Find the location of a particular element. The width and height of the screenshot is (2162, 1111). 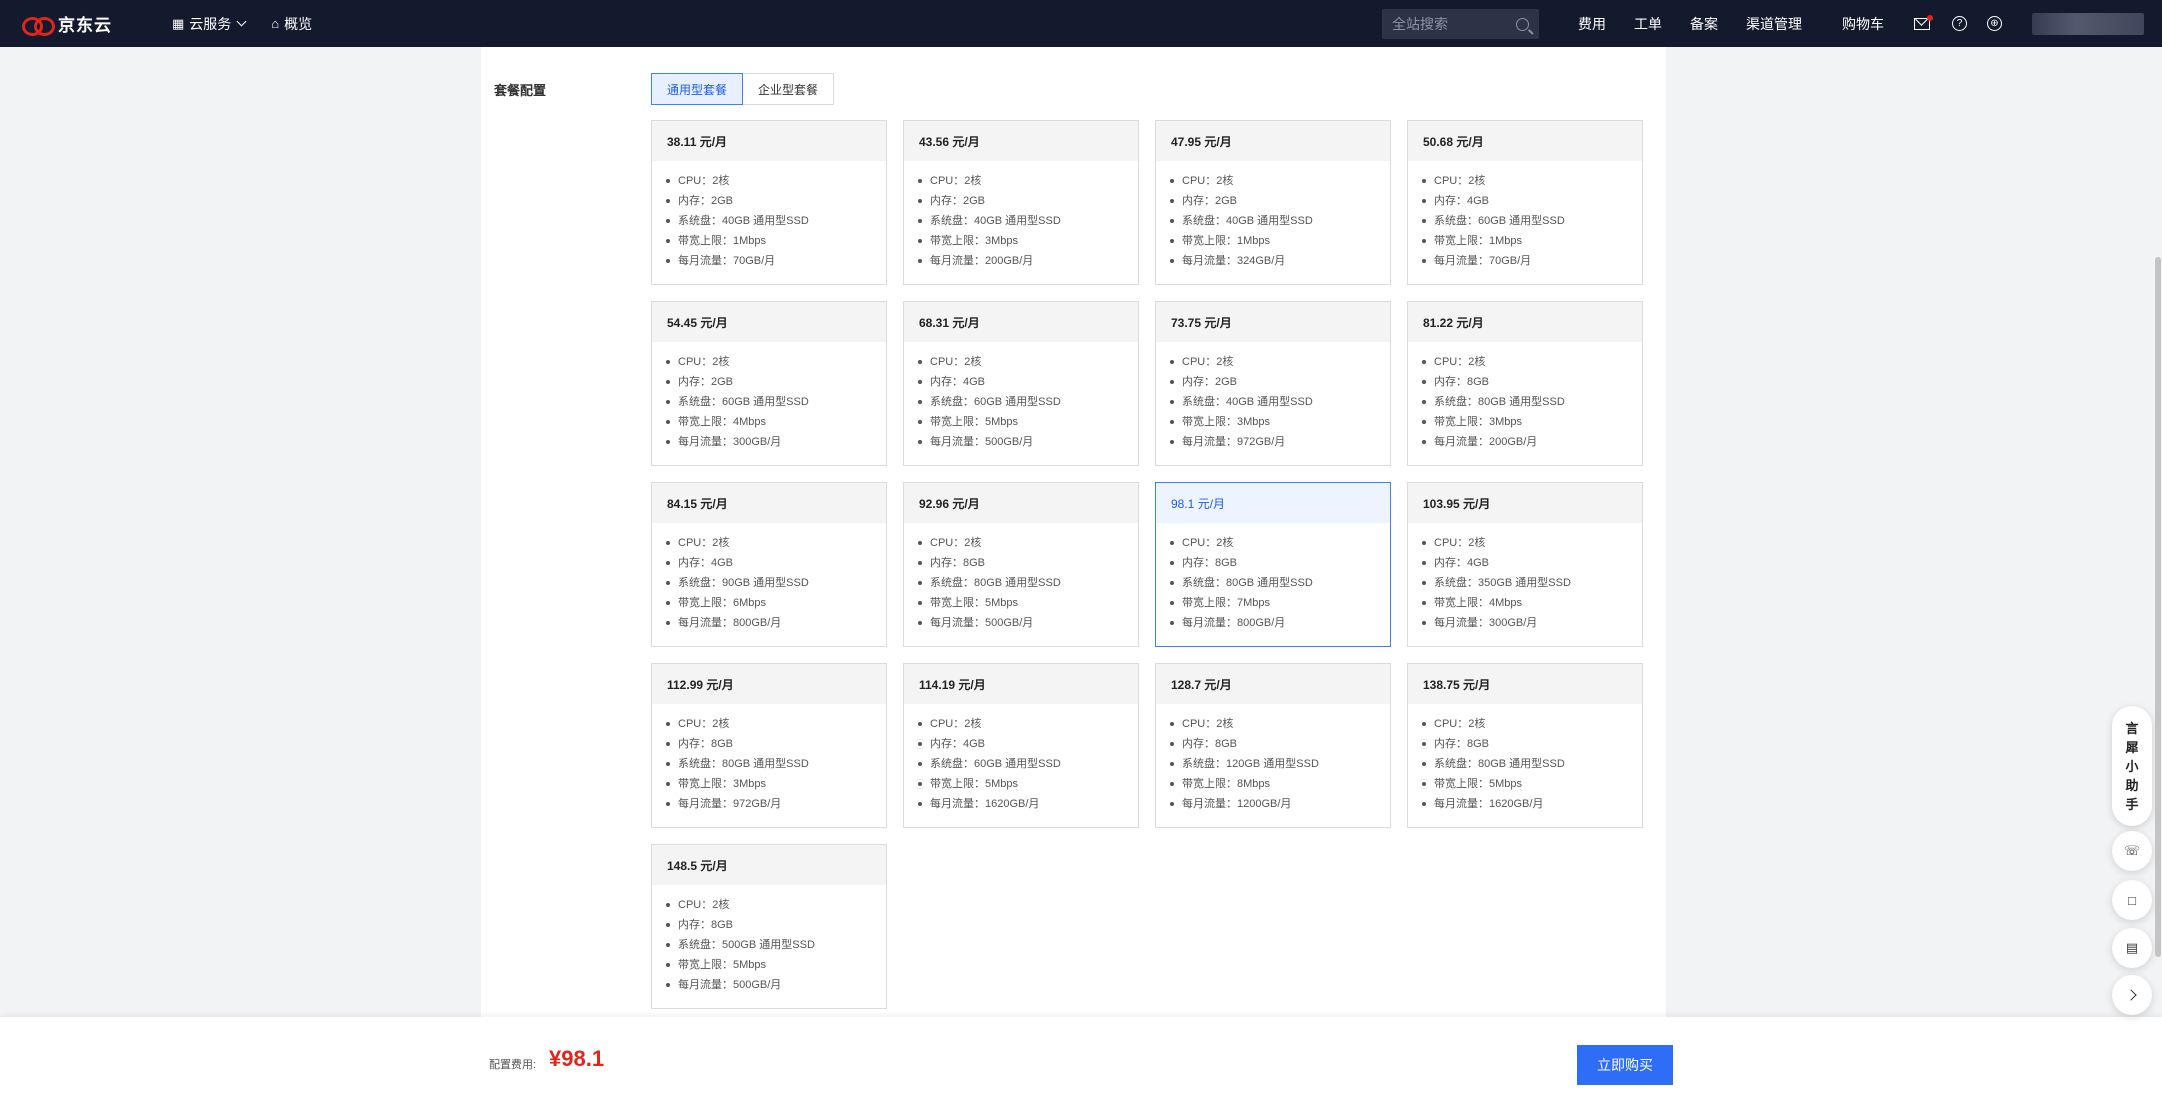

chat-icon: □ is located at coordinates (2132, 900).